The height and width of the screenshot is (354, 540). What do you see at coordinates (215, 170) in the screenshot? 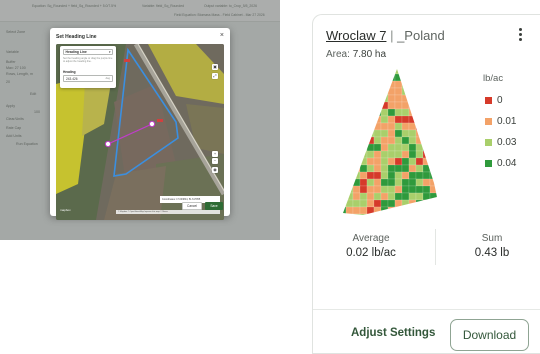
I see `locate-icon: ◉` at bounding box center [215, 170].